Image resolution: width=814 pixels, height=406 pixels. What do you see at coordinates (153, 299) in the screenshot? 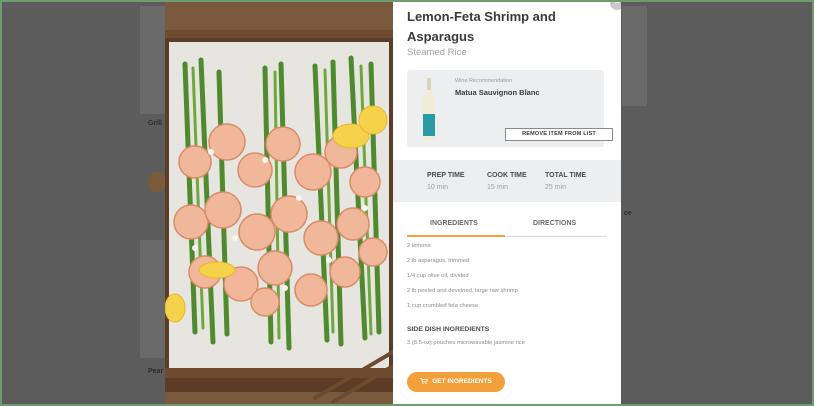
I see `background-card-bottom-left` at bounding box center [153, 299].